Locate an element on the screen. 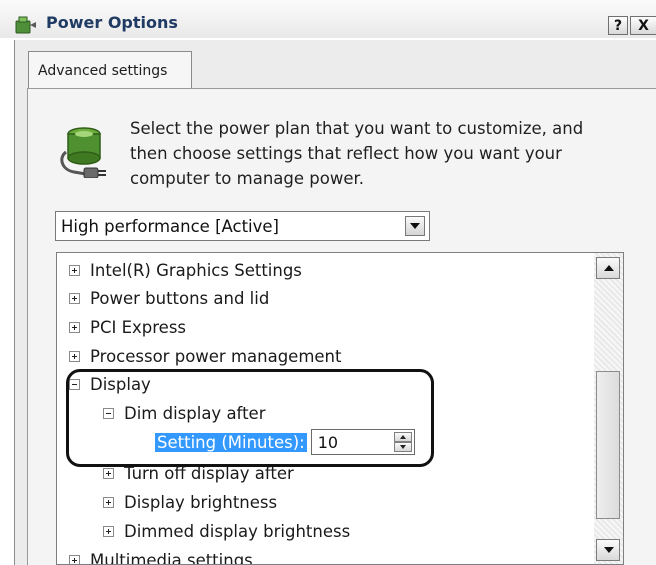 This screenshot has height=565, width=656. minutes-value: 10 is located at coordinates (328, 442).